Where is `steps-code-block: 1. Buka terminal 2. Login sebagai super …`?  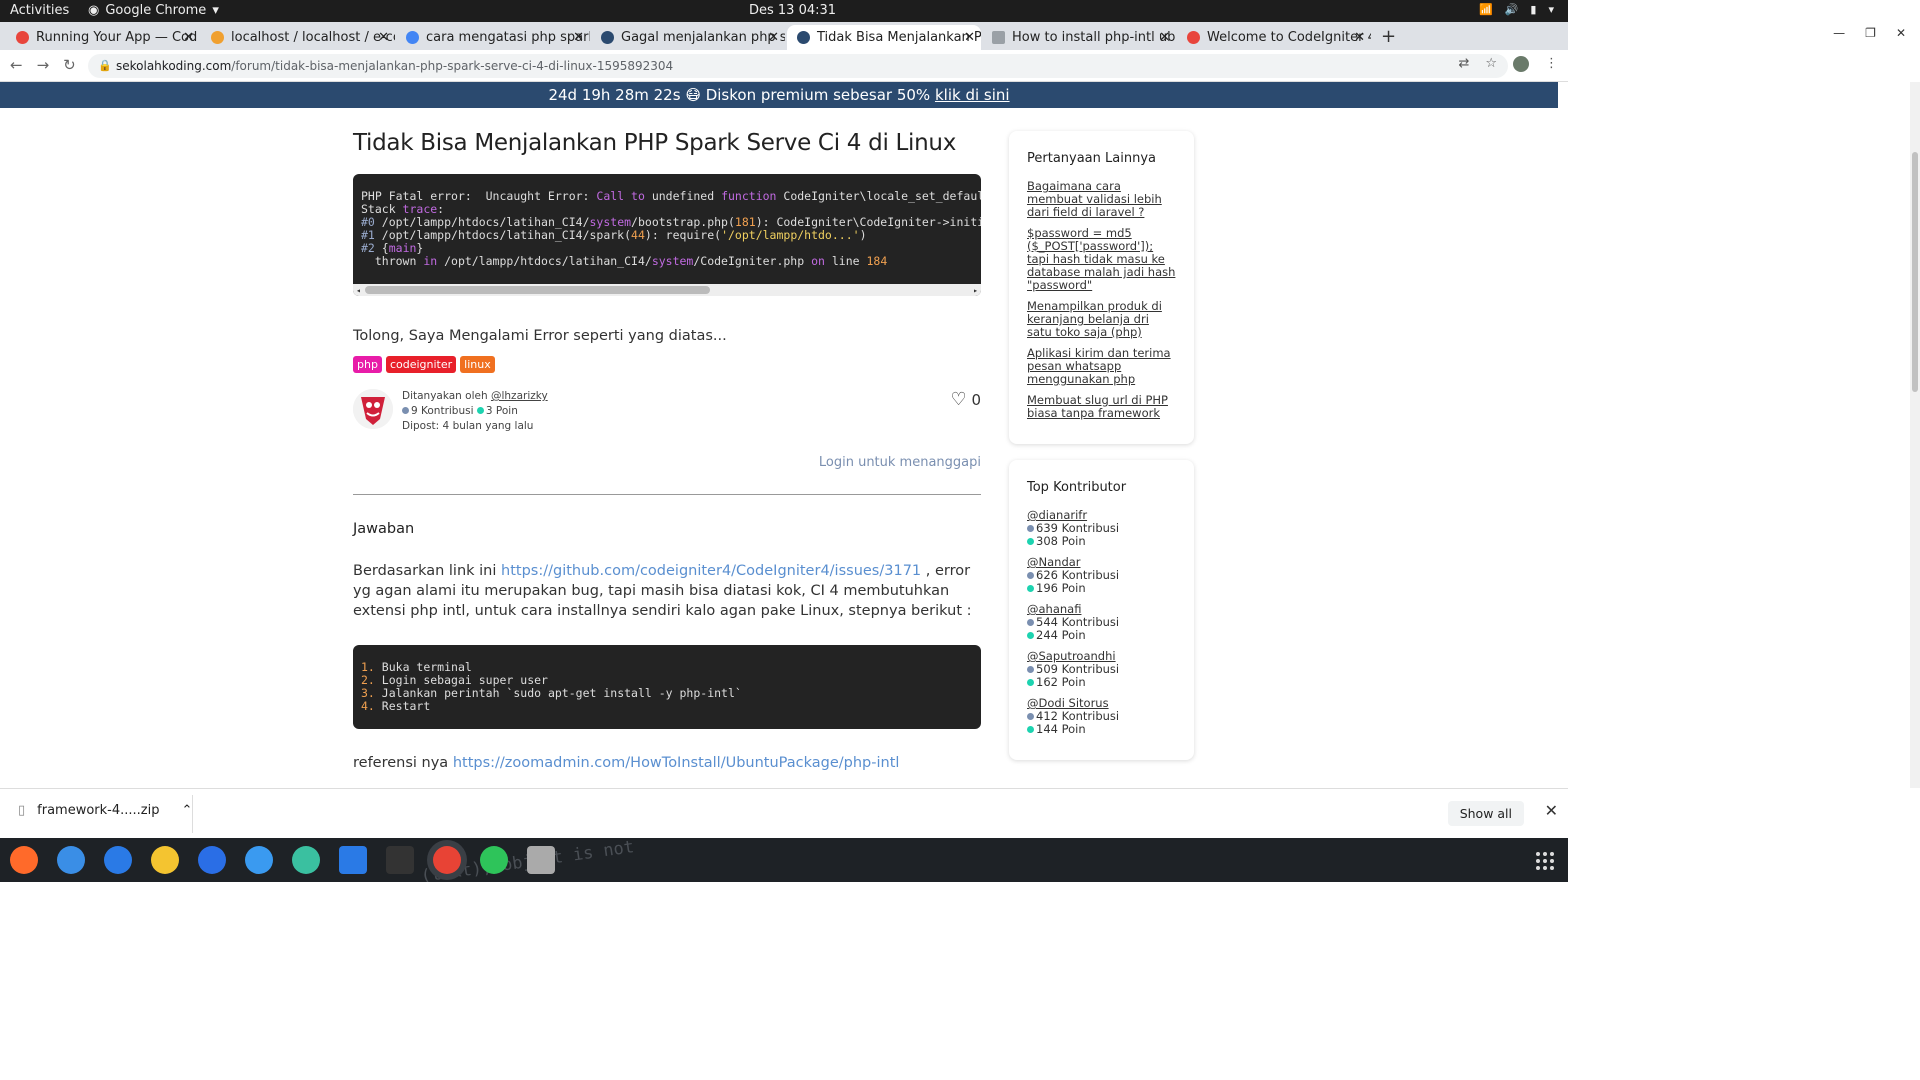
steps-code-block: 1. Buka terminal 2. Login sebagai super … is located at coordinates (667, 687).